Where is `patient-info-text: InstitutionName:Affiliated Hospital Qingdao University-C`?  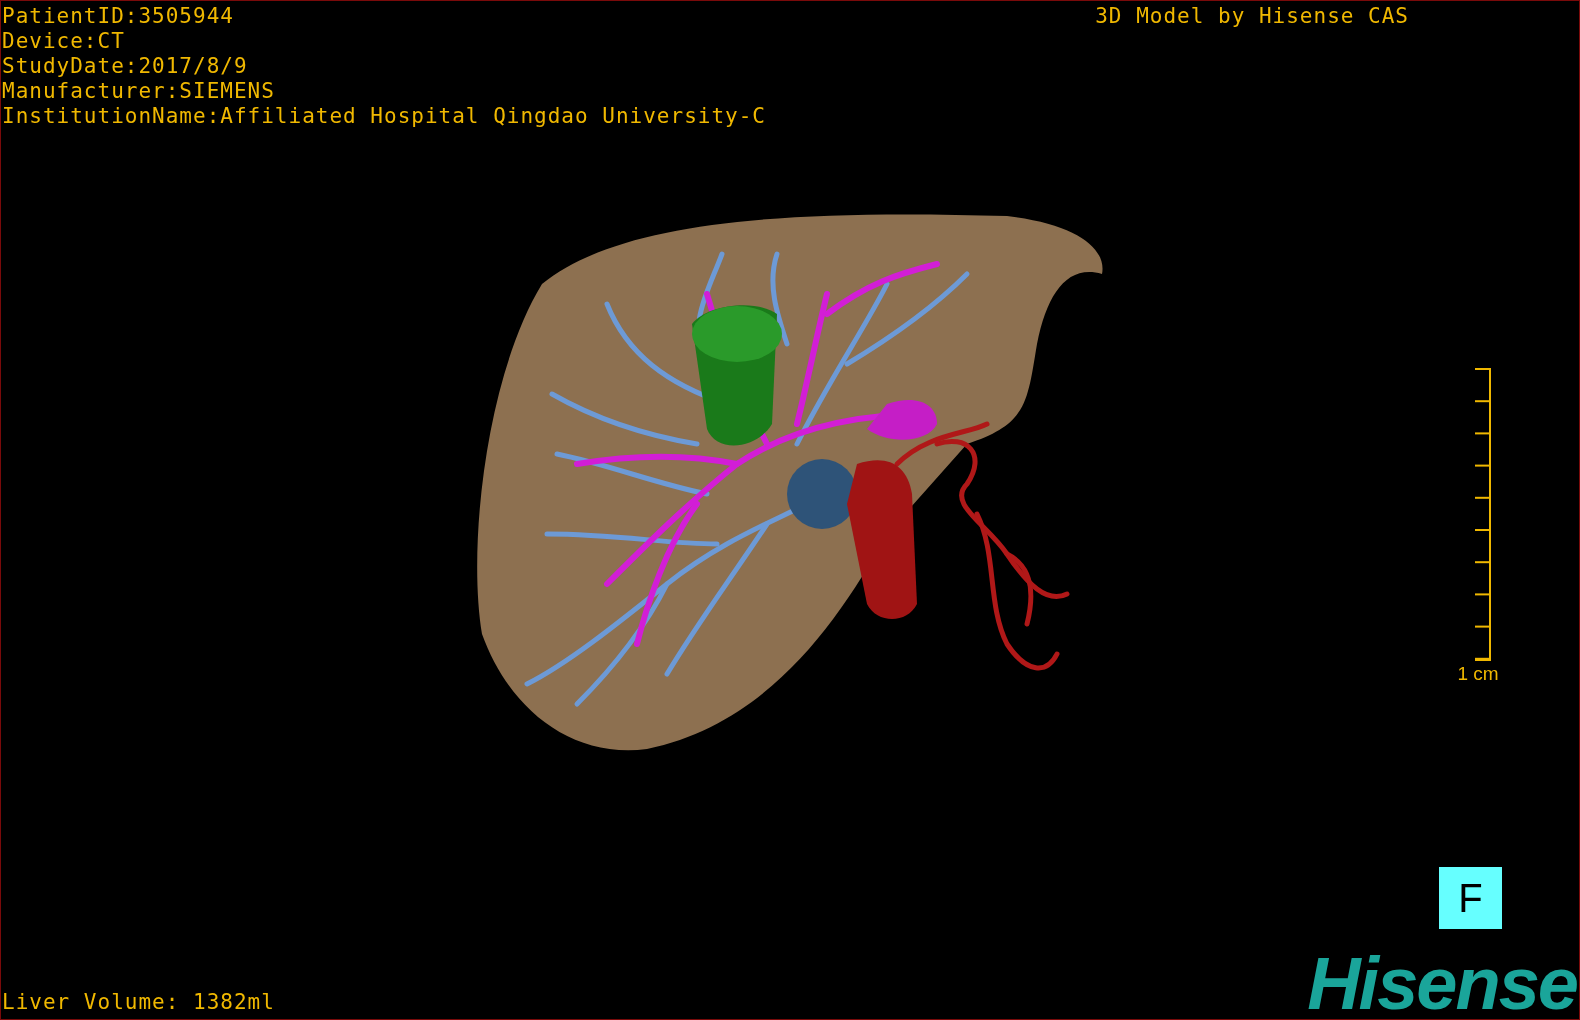
patient-info-text: InstitutionName:Affiliated Hospital Qingdao University-C is located at coordinates (384, 116).